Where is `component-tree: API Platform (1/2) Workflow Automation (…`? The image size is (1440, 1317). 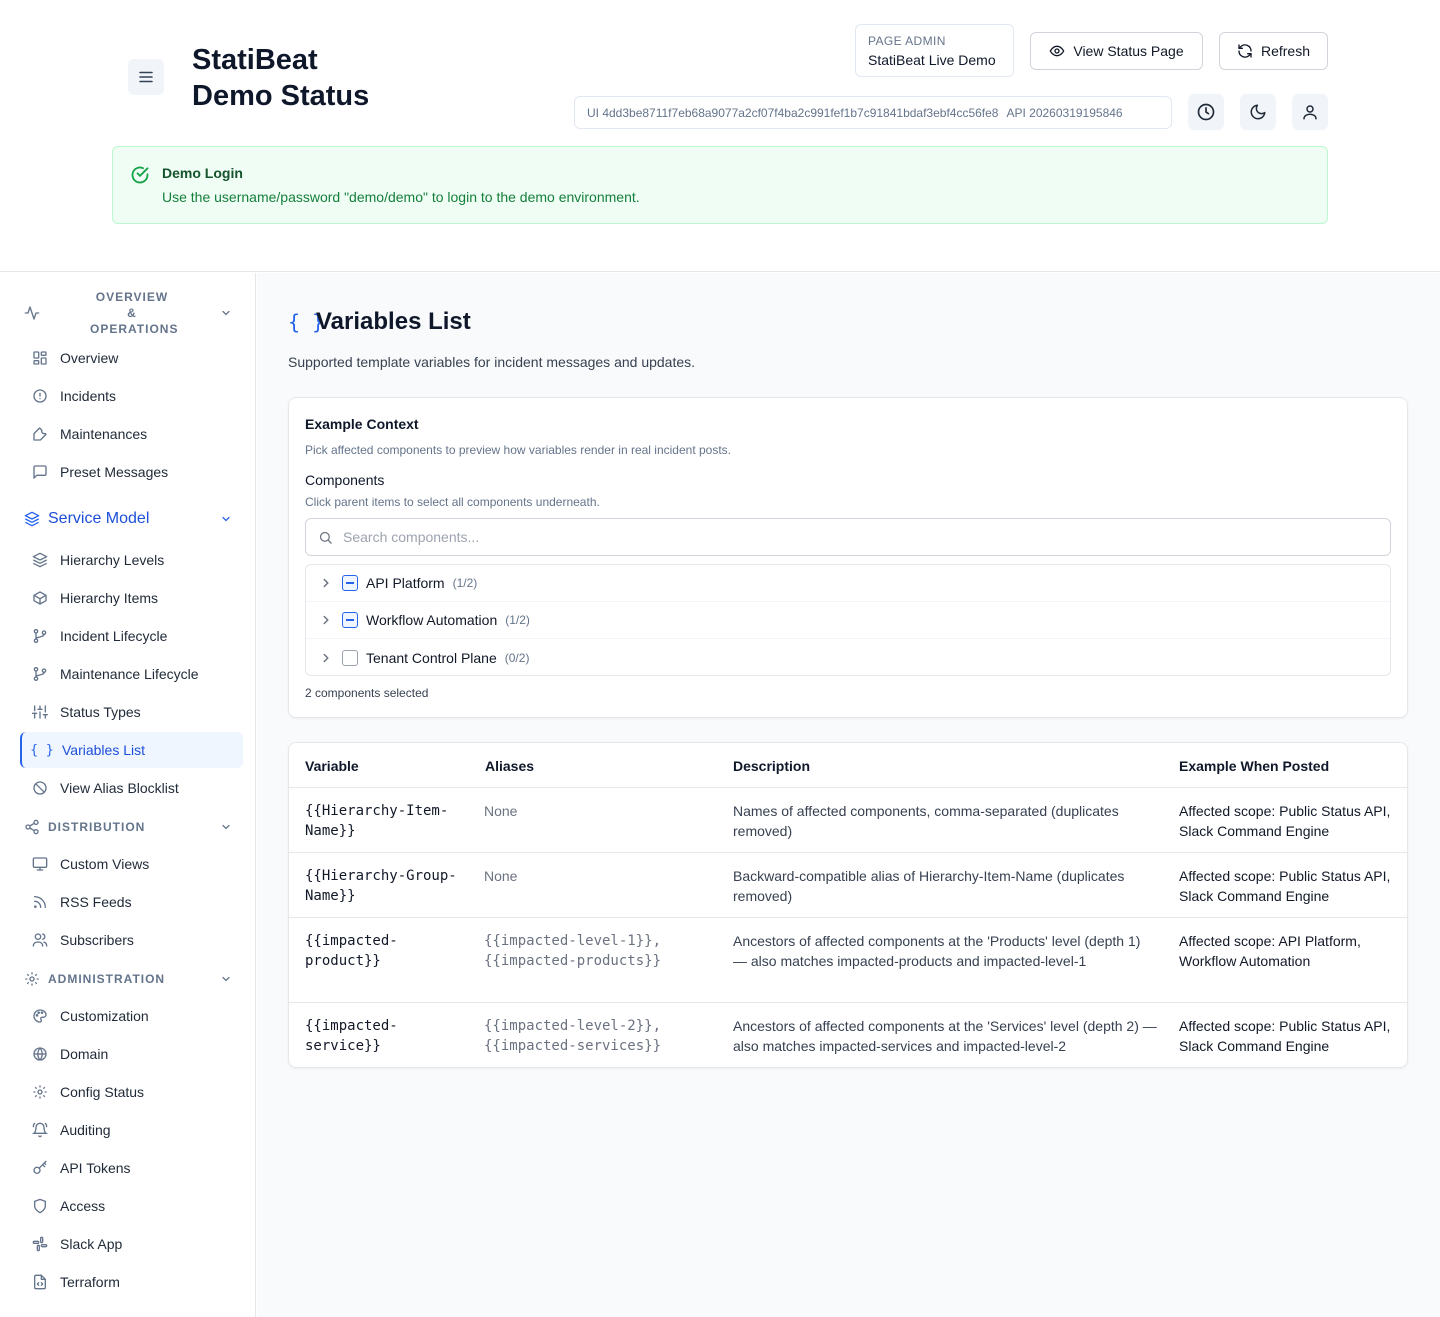
component-tree: API Platform (1/2) Workflow Automation (… is located at coordinates (848, 620).